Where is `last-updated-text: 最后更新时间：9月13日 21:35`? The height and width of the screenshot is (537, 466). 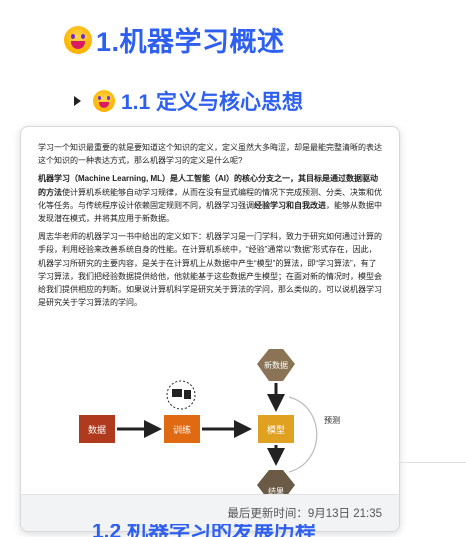
last-updated-text: 最后更新时间：9月13日 21:35 is located at coordinates (304, 514).